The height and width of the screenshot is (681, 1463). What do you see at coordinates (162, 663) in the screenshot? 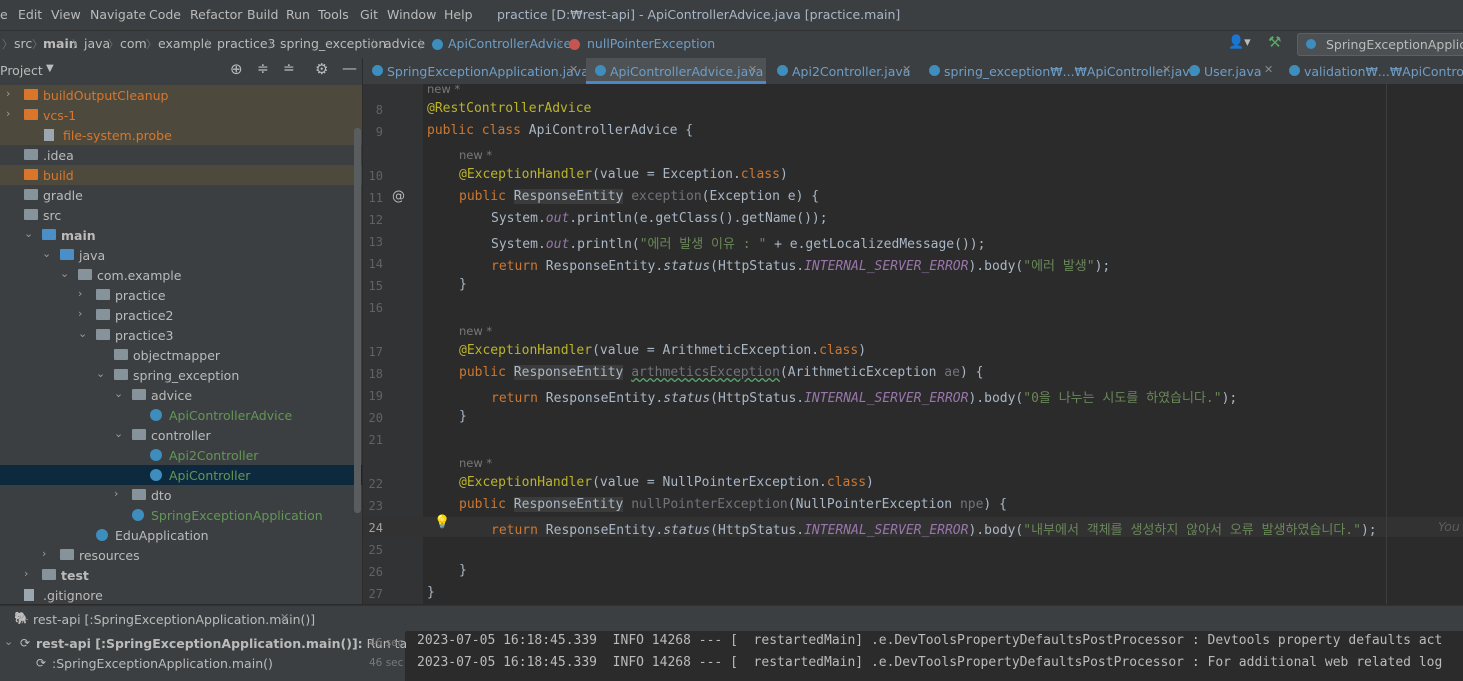
I see `run-tree-child: :SpringExceptionApplication.main()` at bounding box center [162, 663].